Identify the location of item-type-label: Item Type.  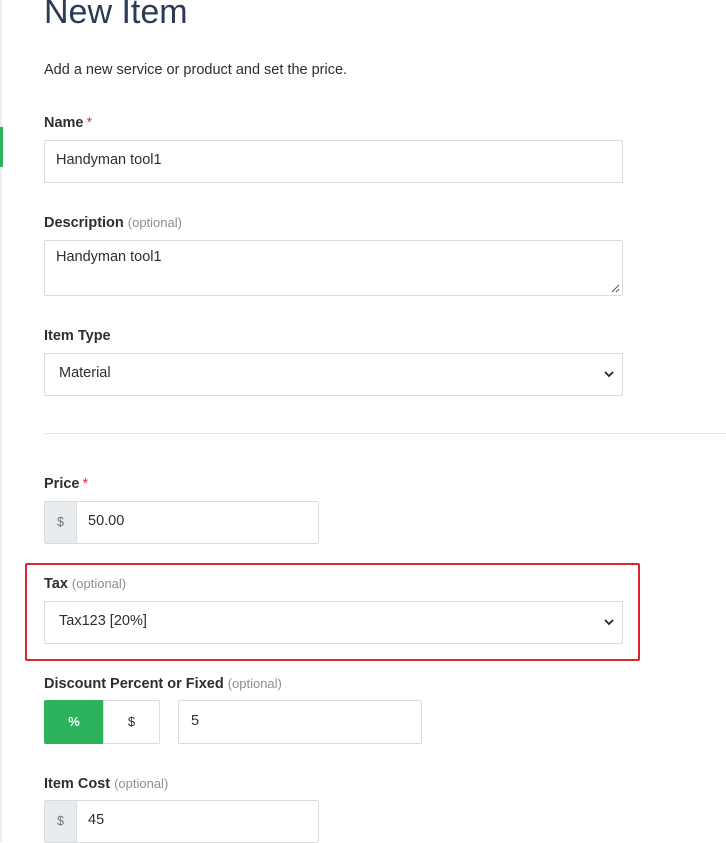
(77, 336).